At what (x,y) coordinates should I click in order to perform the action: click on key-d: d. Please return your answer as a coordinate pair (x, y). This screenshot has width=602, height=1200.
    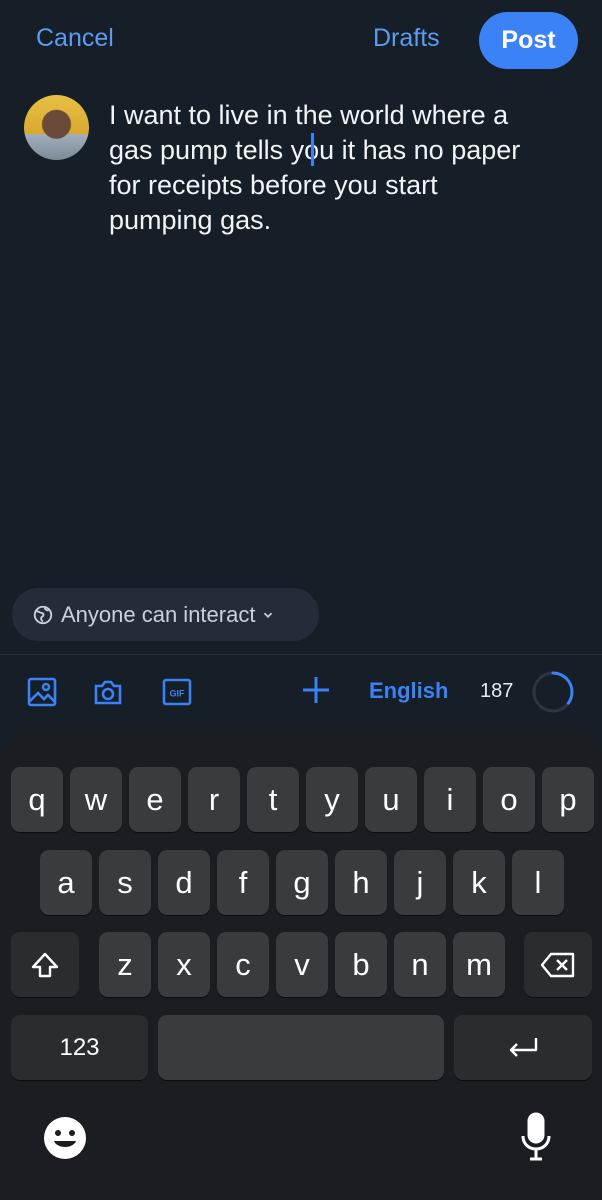
    Looking at the image, I should click on (184, 882).